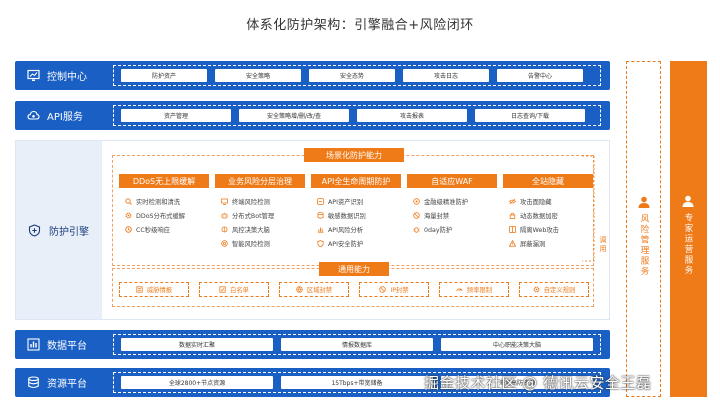  I want to click on expert-operation-column: 专家运营服务, so click(688, 229).